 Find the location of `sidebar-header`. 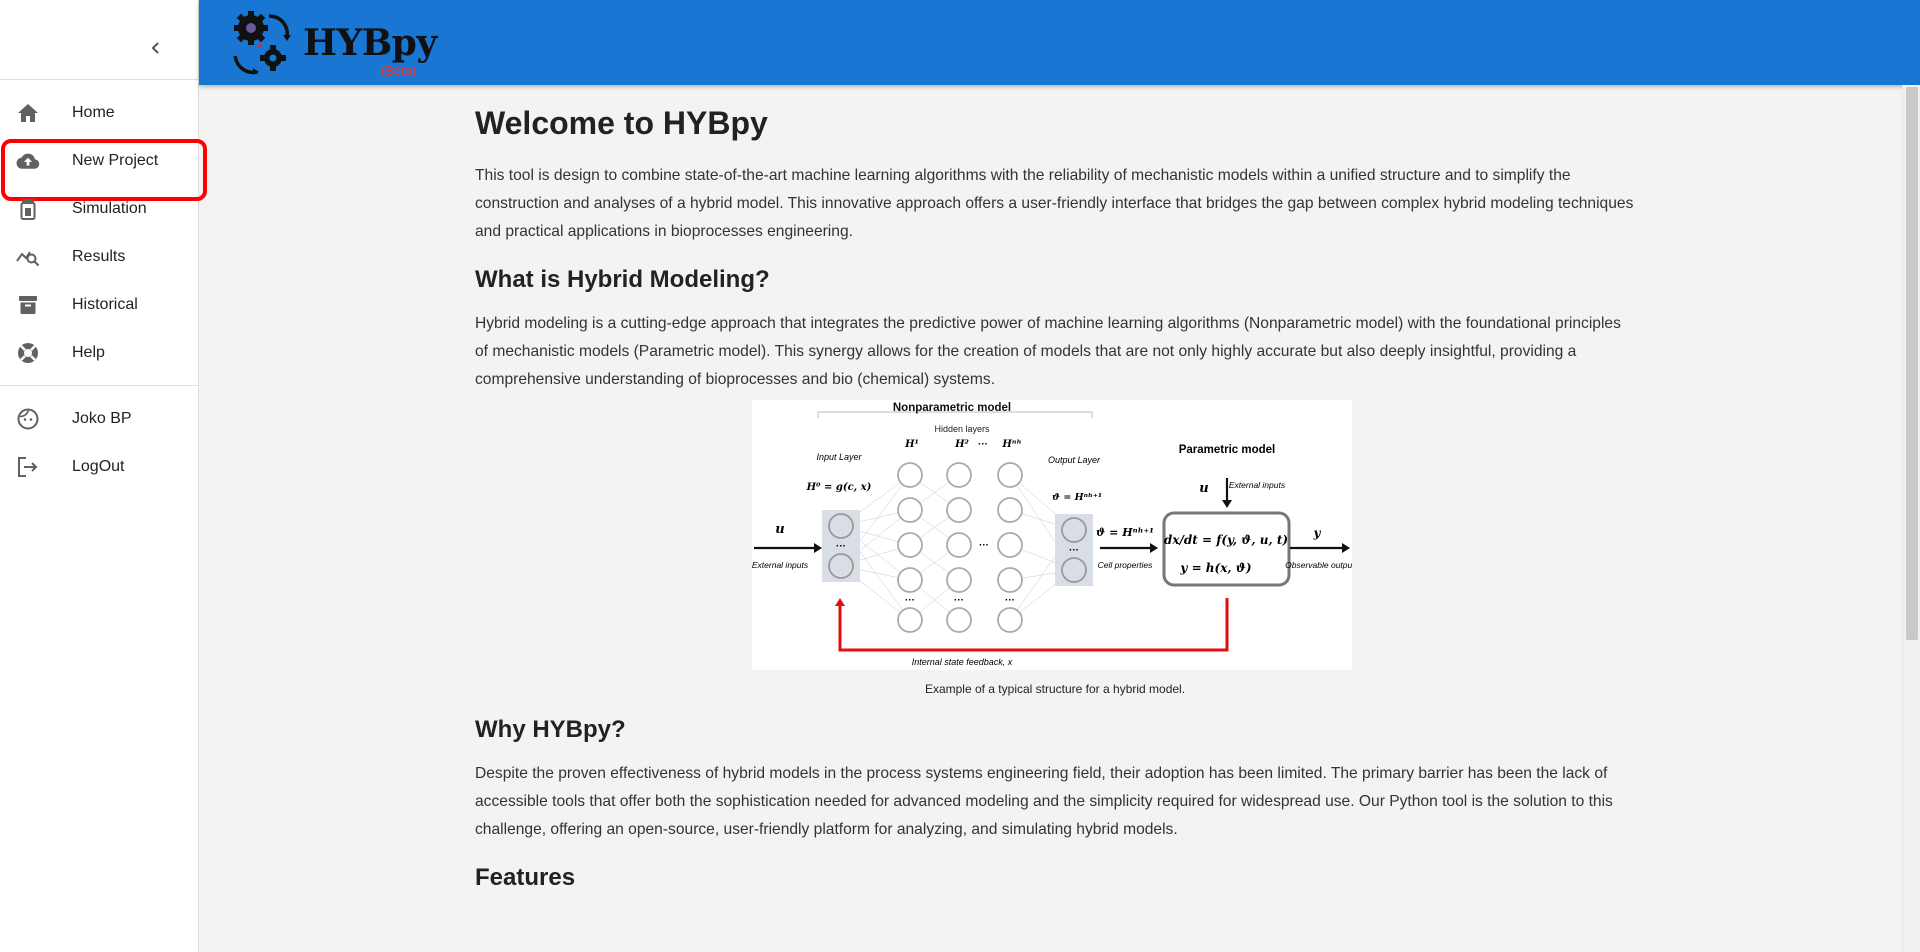

sidebar-header is located at coordinates (99, 40).